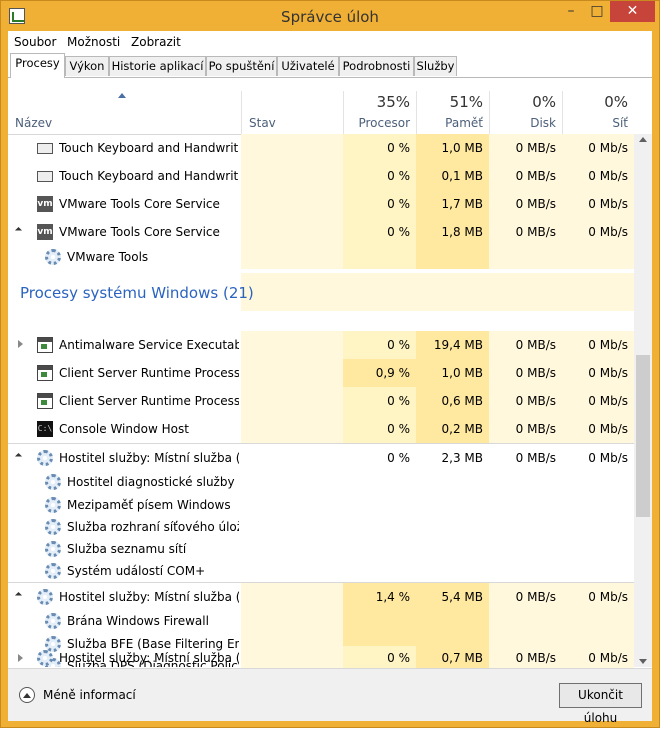 This screenshot has height=730, width=660. Describe the element at coordinates (543, 123) in the screenshot. I see `col-disk-label: Disk` at that location.